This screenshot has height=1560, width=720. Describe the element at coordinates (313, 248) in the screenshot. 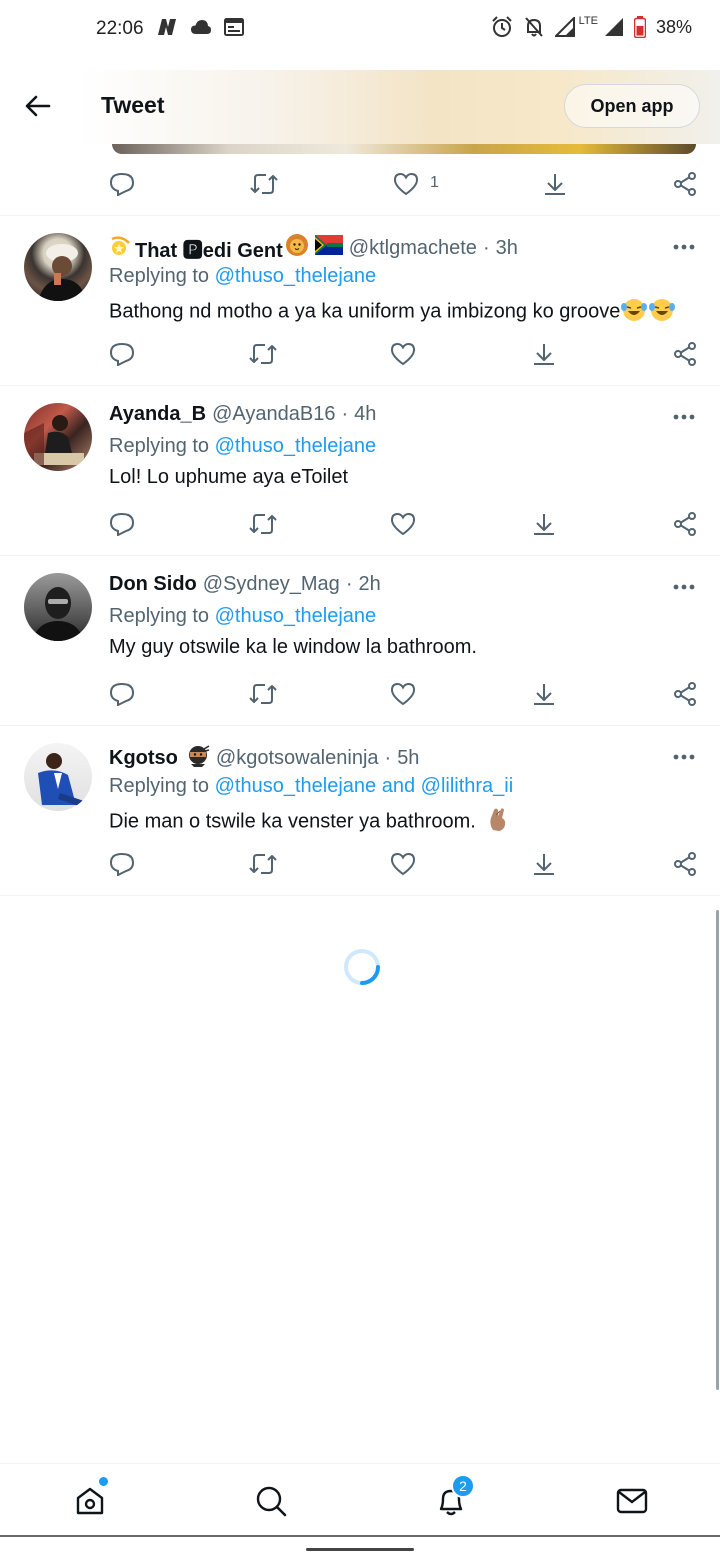

I see `tweet-header: That 🅿edi Gent @ktlgmachete · 3h` at that location.